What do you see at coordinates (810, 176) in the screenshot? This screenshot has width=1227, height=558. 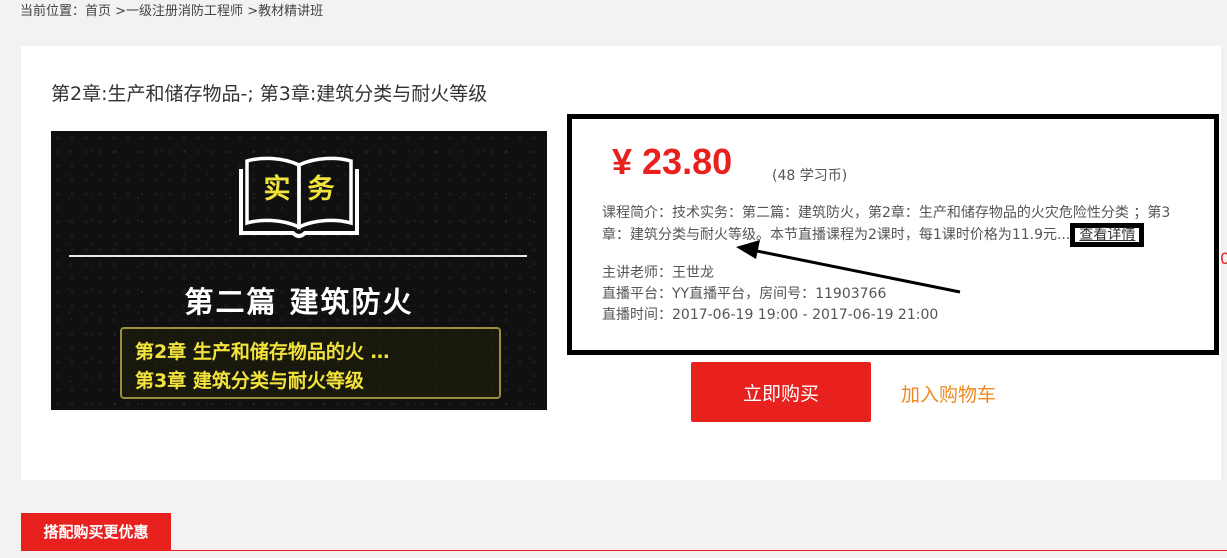 I see `price-coin: (48 学习币)` at bounding box center [810, 176].